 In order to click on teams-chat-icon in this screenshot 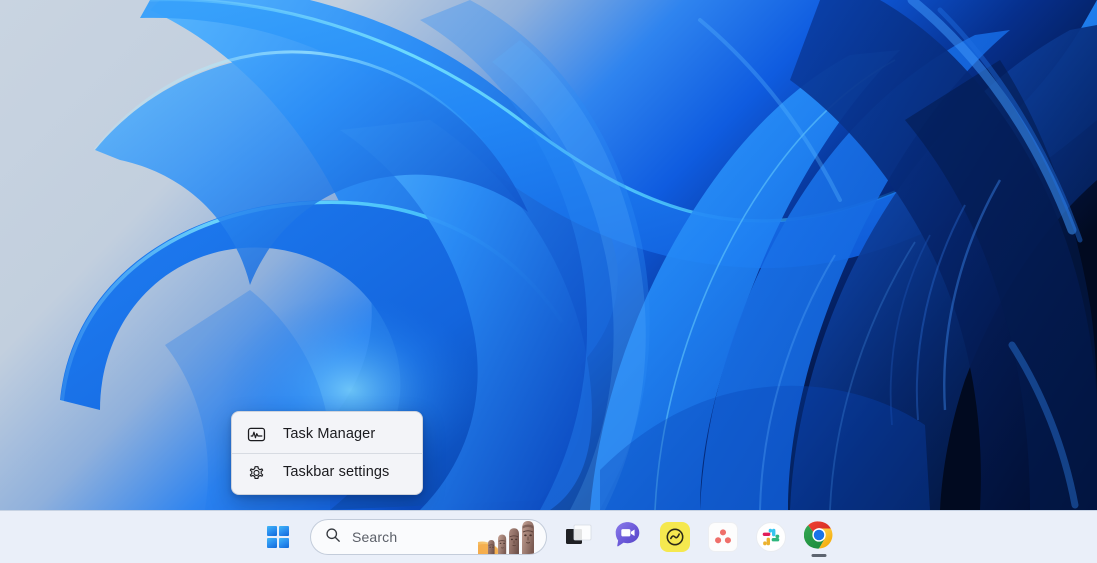, I will do `click(627, 537)`.